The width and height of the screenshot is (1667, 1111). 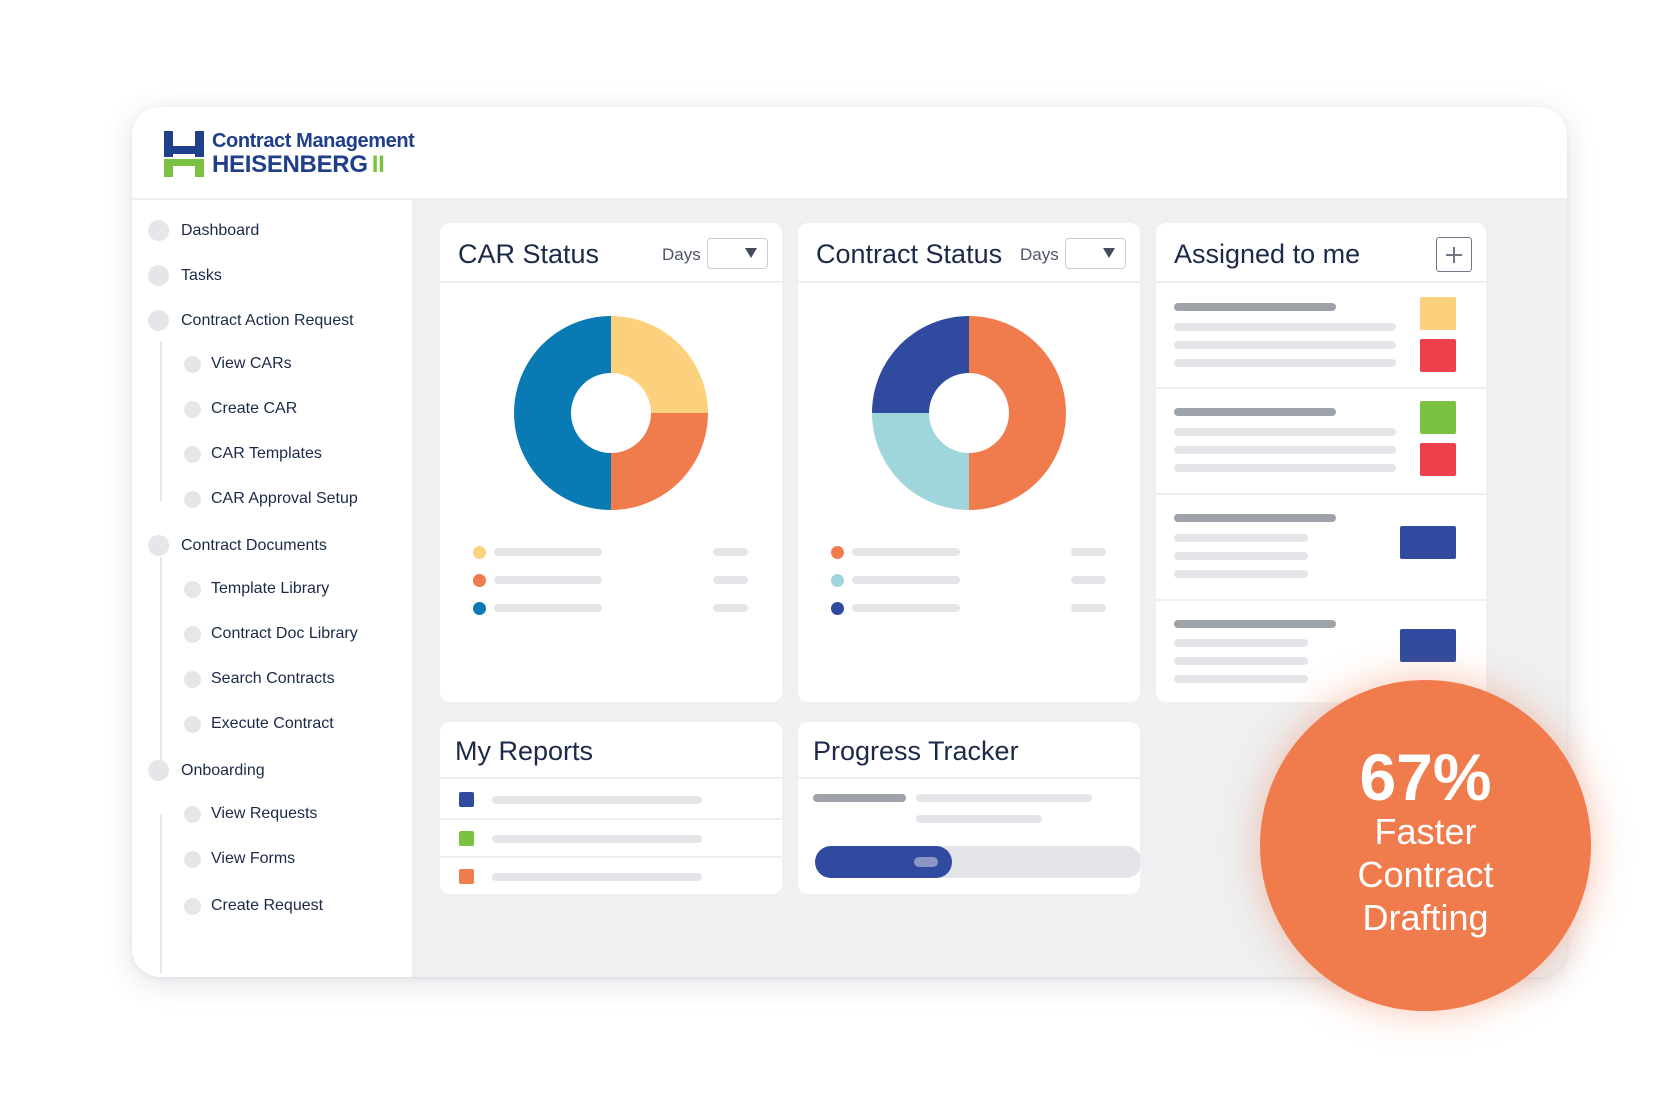 What do you see at coordinates (1454, 254) in the screenshot?
I see `plus-icon` at bounding box center [1454, 254].